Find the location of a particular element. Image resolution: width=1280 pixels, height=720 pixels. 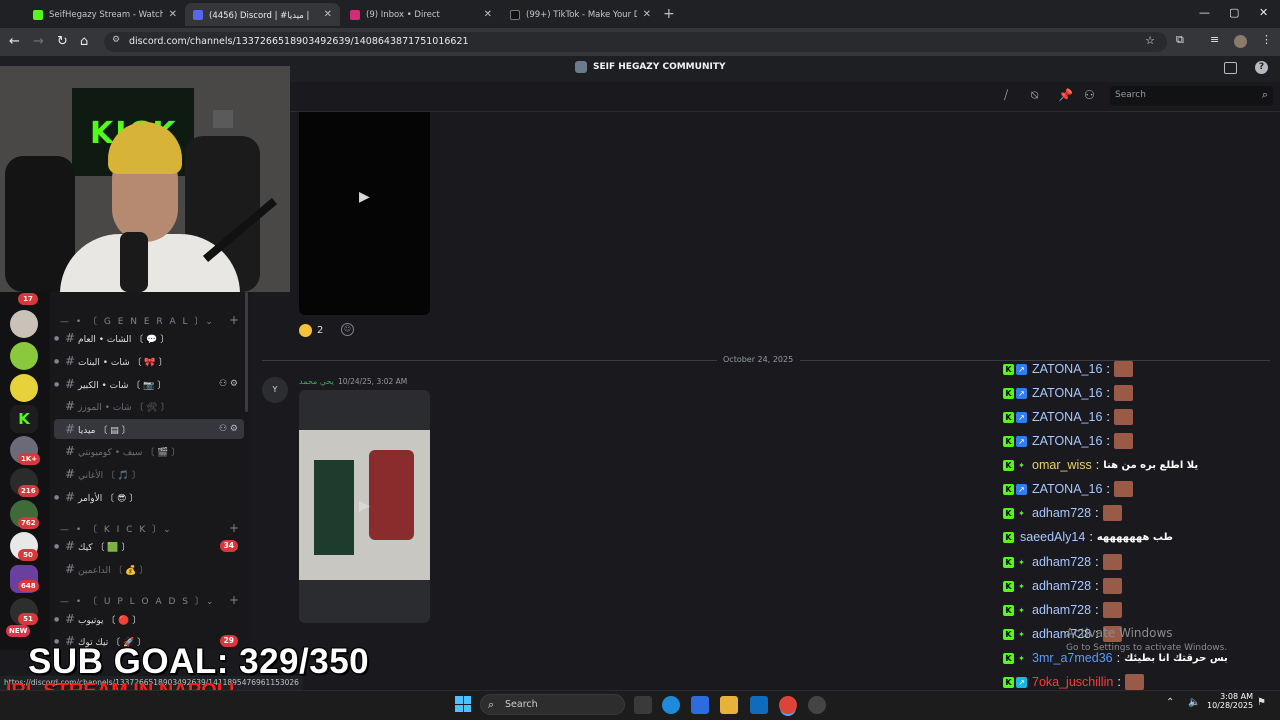

notification-icon: ⚑ is located at coordinates (1261, 702).